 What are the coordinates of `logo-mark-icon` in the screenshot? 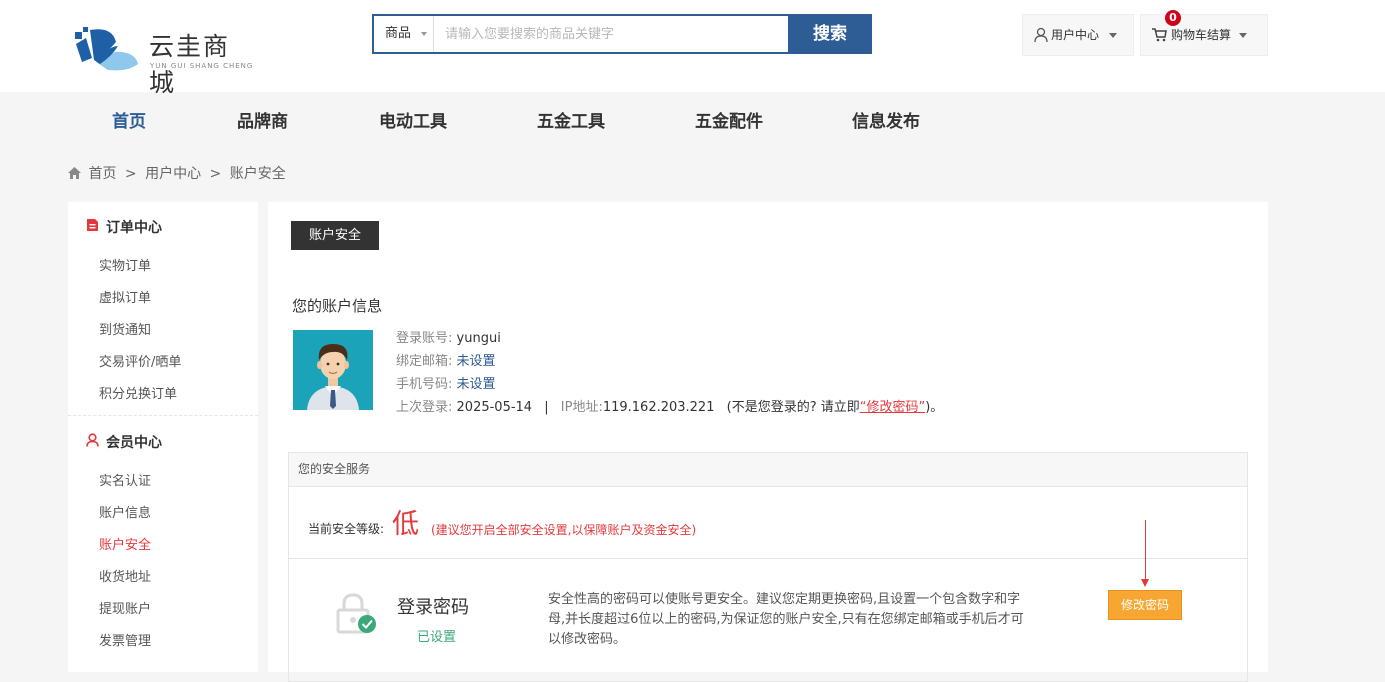 It's located at (106, 49).